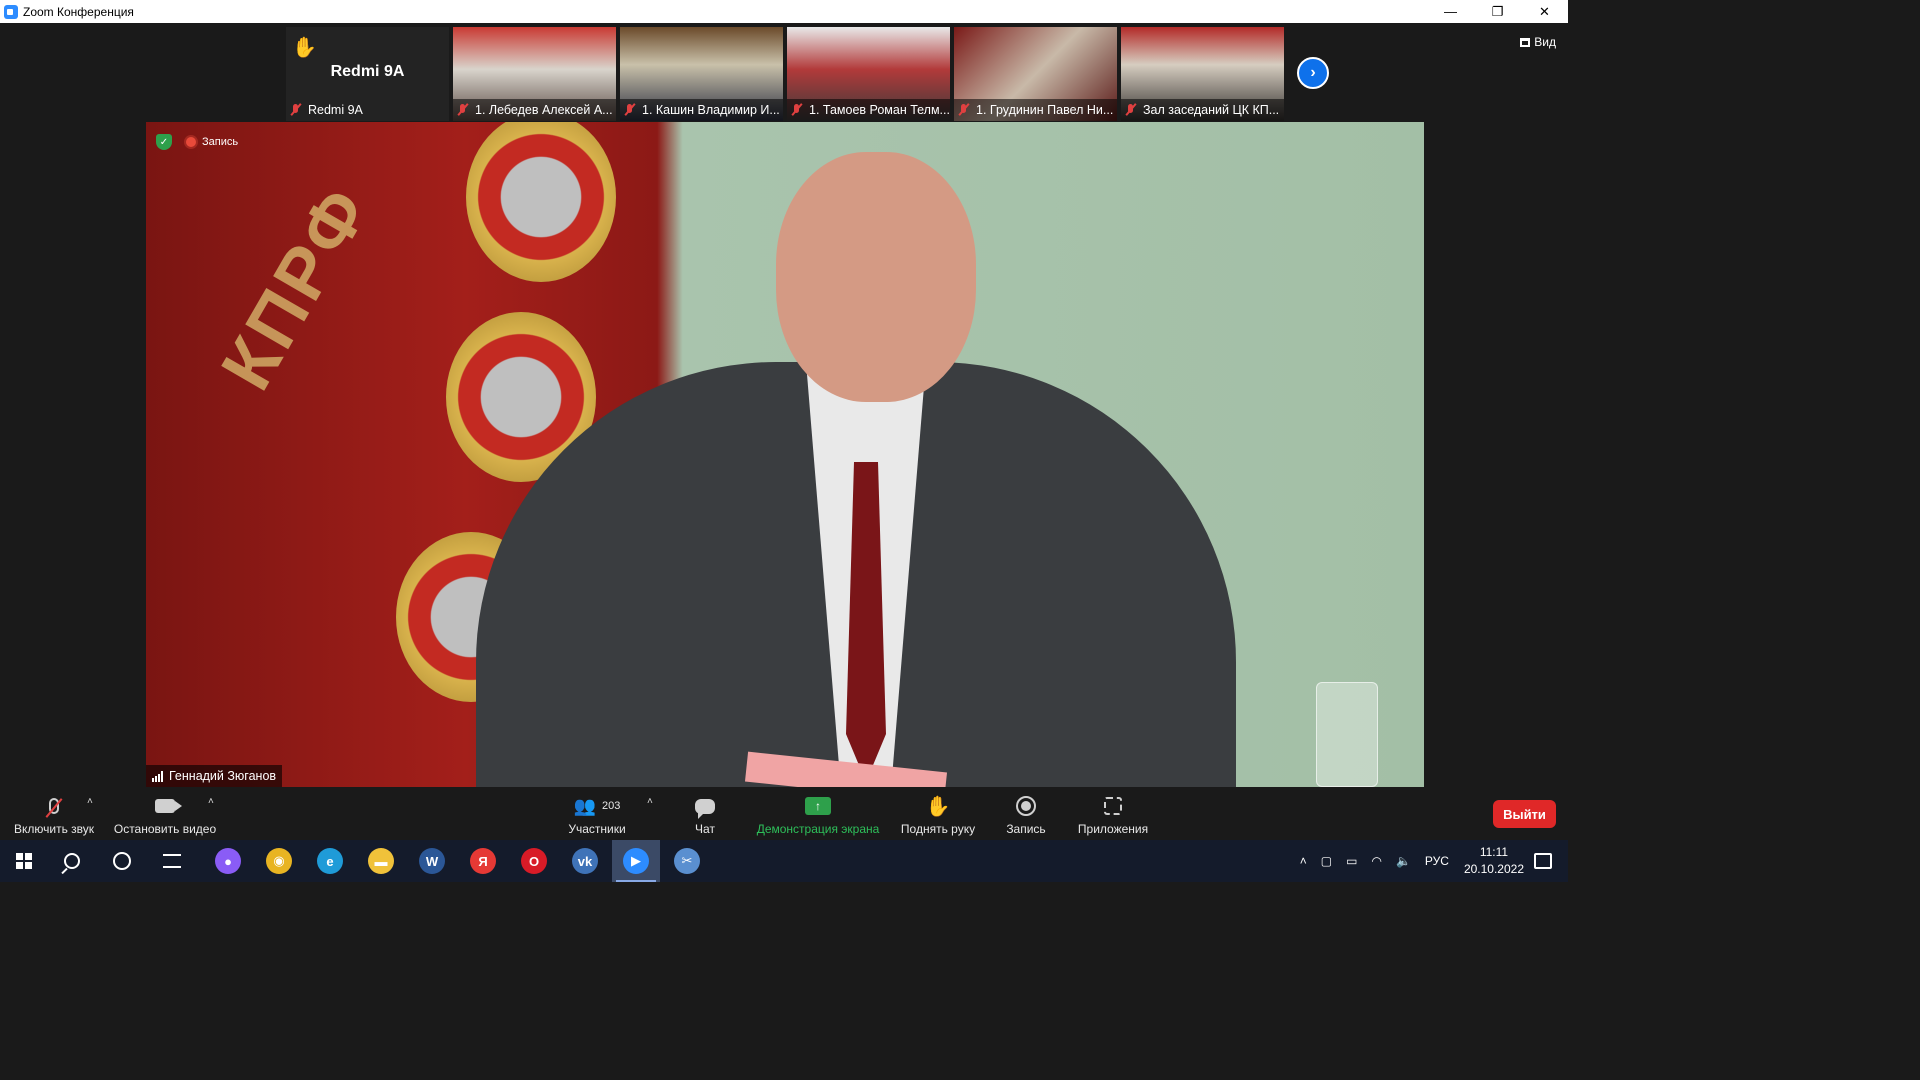 The height and width of the screenshot is (1080, 1920). Describe the element at coordinates (1524, 814) in the screenshot. I see `leave-button: Выйти` at that location.